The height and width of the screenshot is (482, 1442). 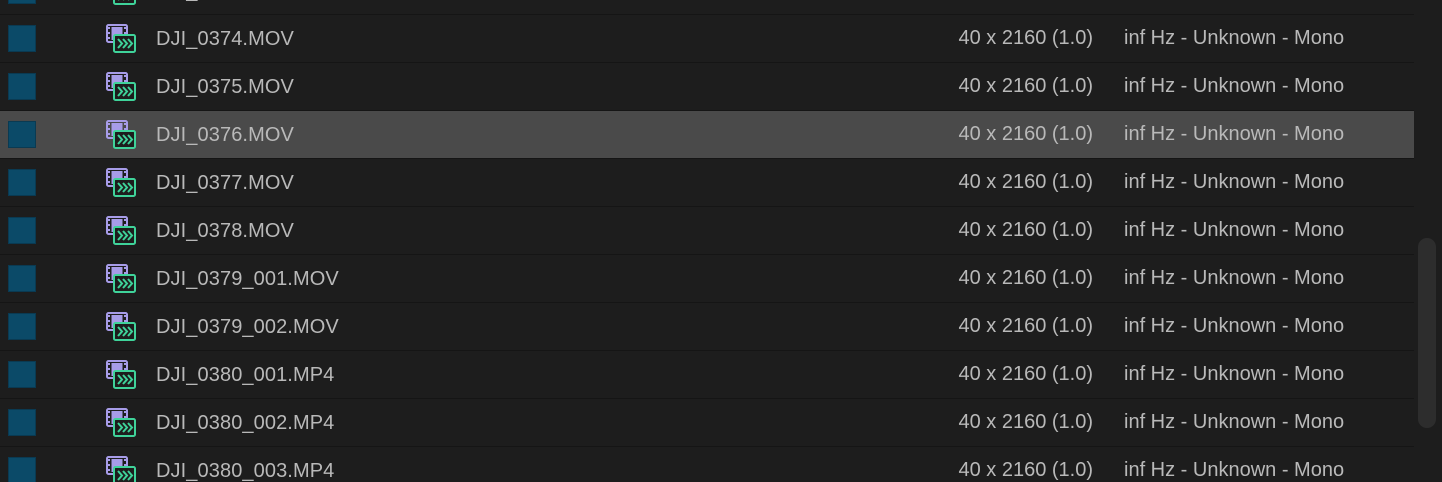 What do you see at coordinates (225, 183) in the screenshot?
I see `clip-name: DJI_0377.MOV` at bounding box center [225, 183].